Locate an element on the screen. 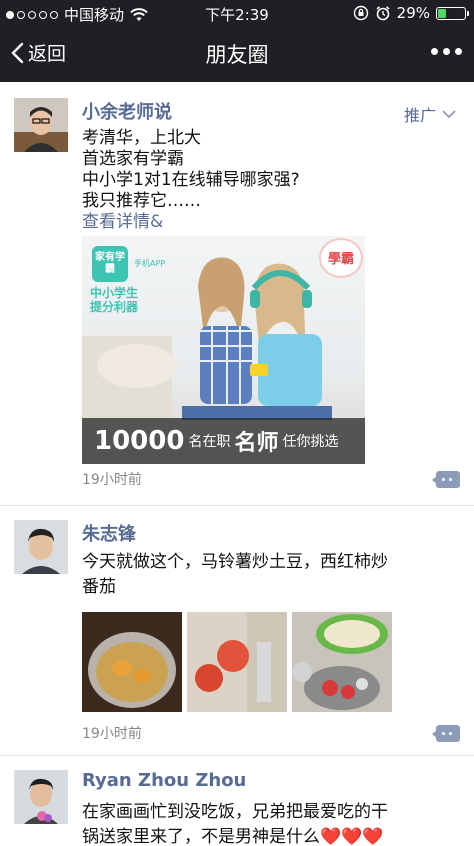  ad-banner-number: 10000 is located at coordinates (139, 441).